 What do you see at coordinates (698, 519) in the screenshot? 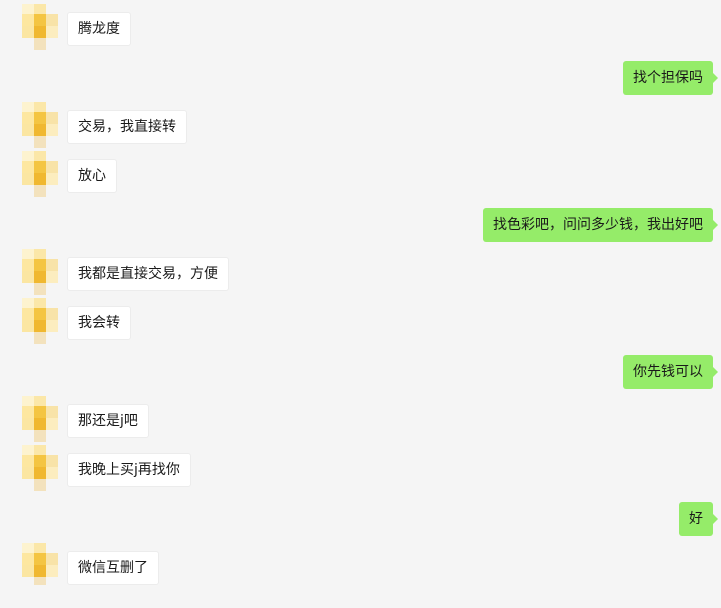
I see `outgoing-message-bubble: 好` at bounding box center [698, 519].